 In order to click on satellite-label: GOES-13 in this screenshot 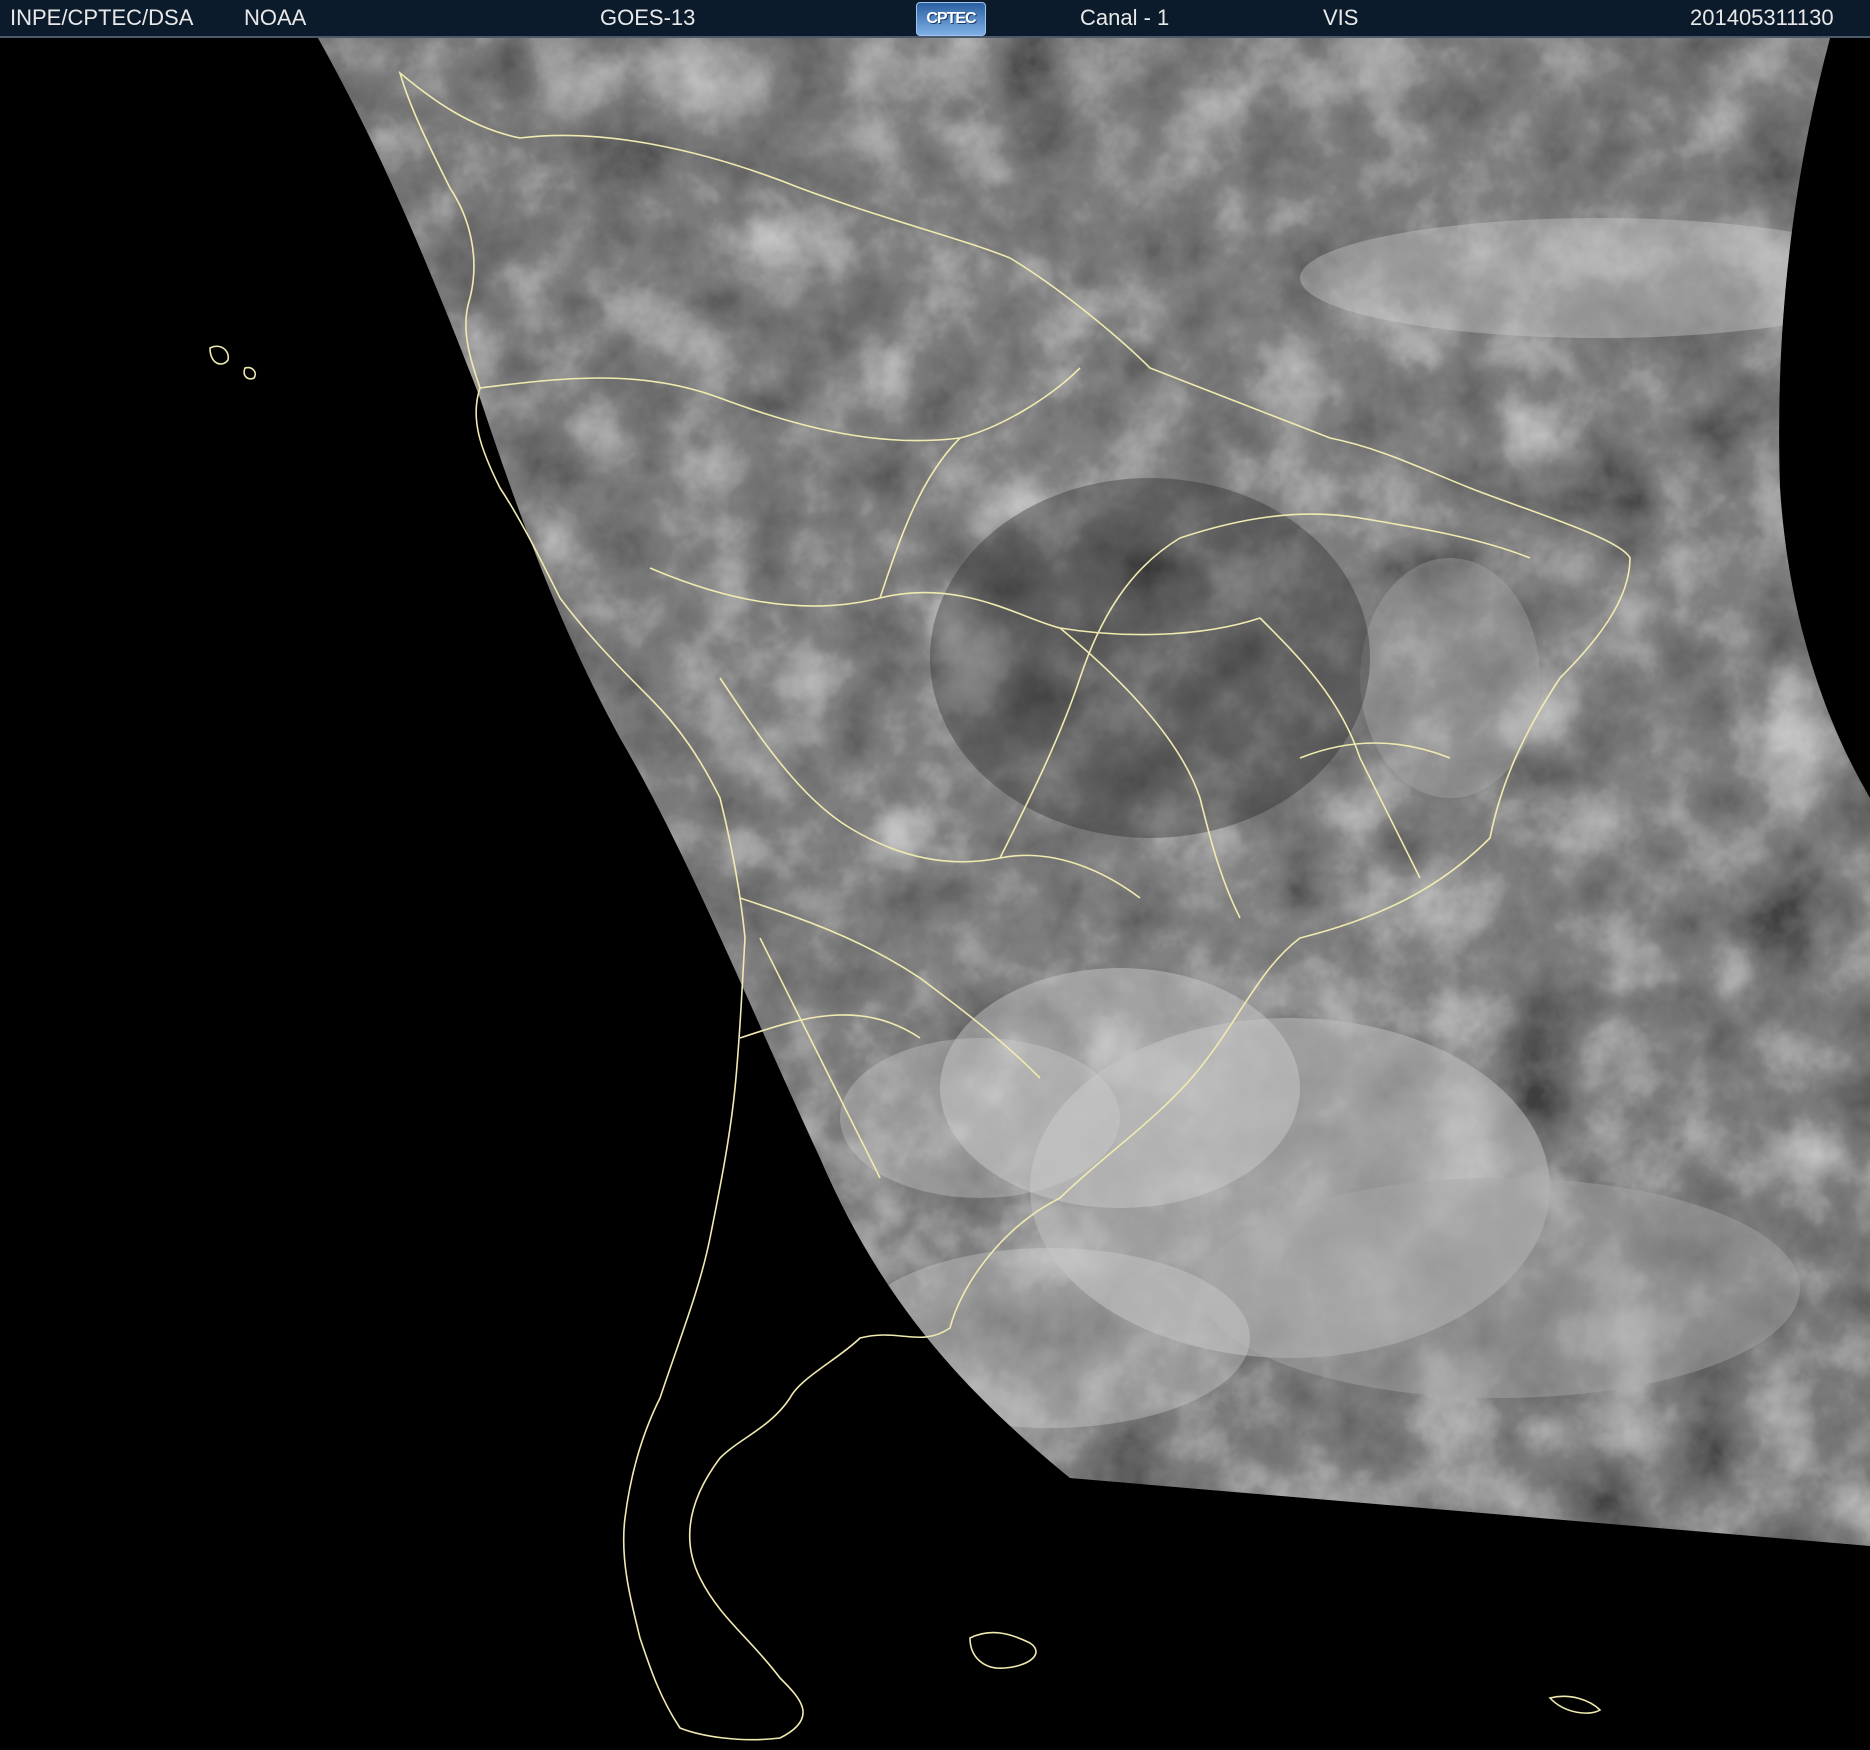, I will do `click(648, 17)`.